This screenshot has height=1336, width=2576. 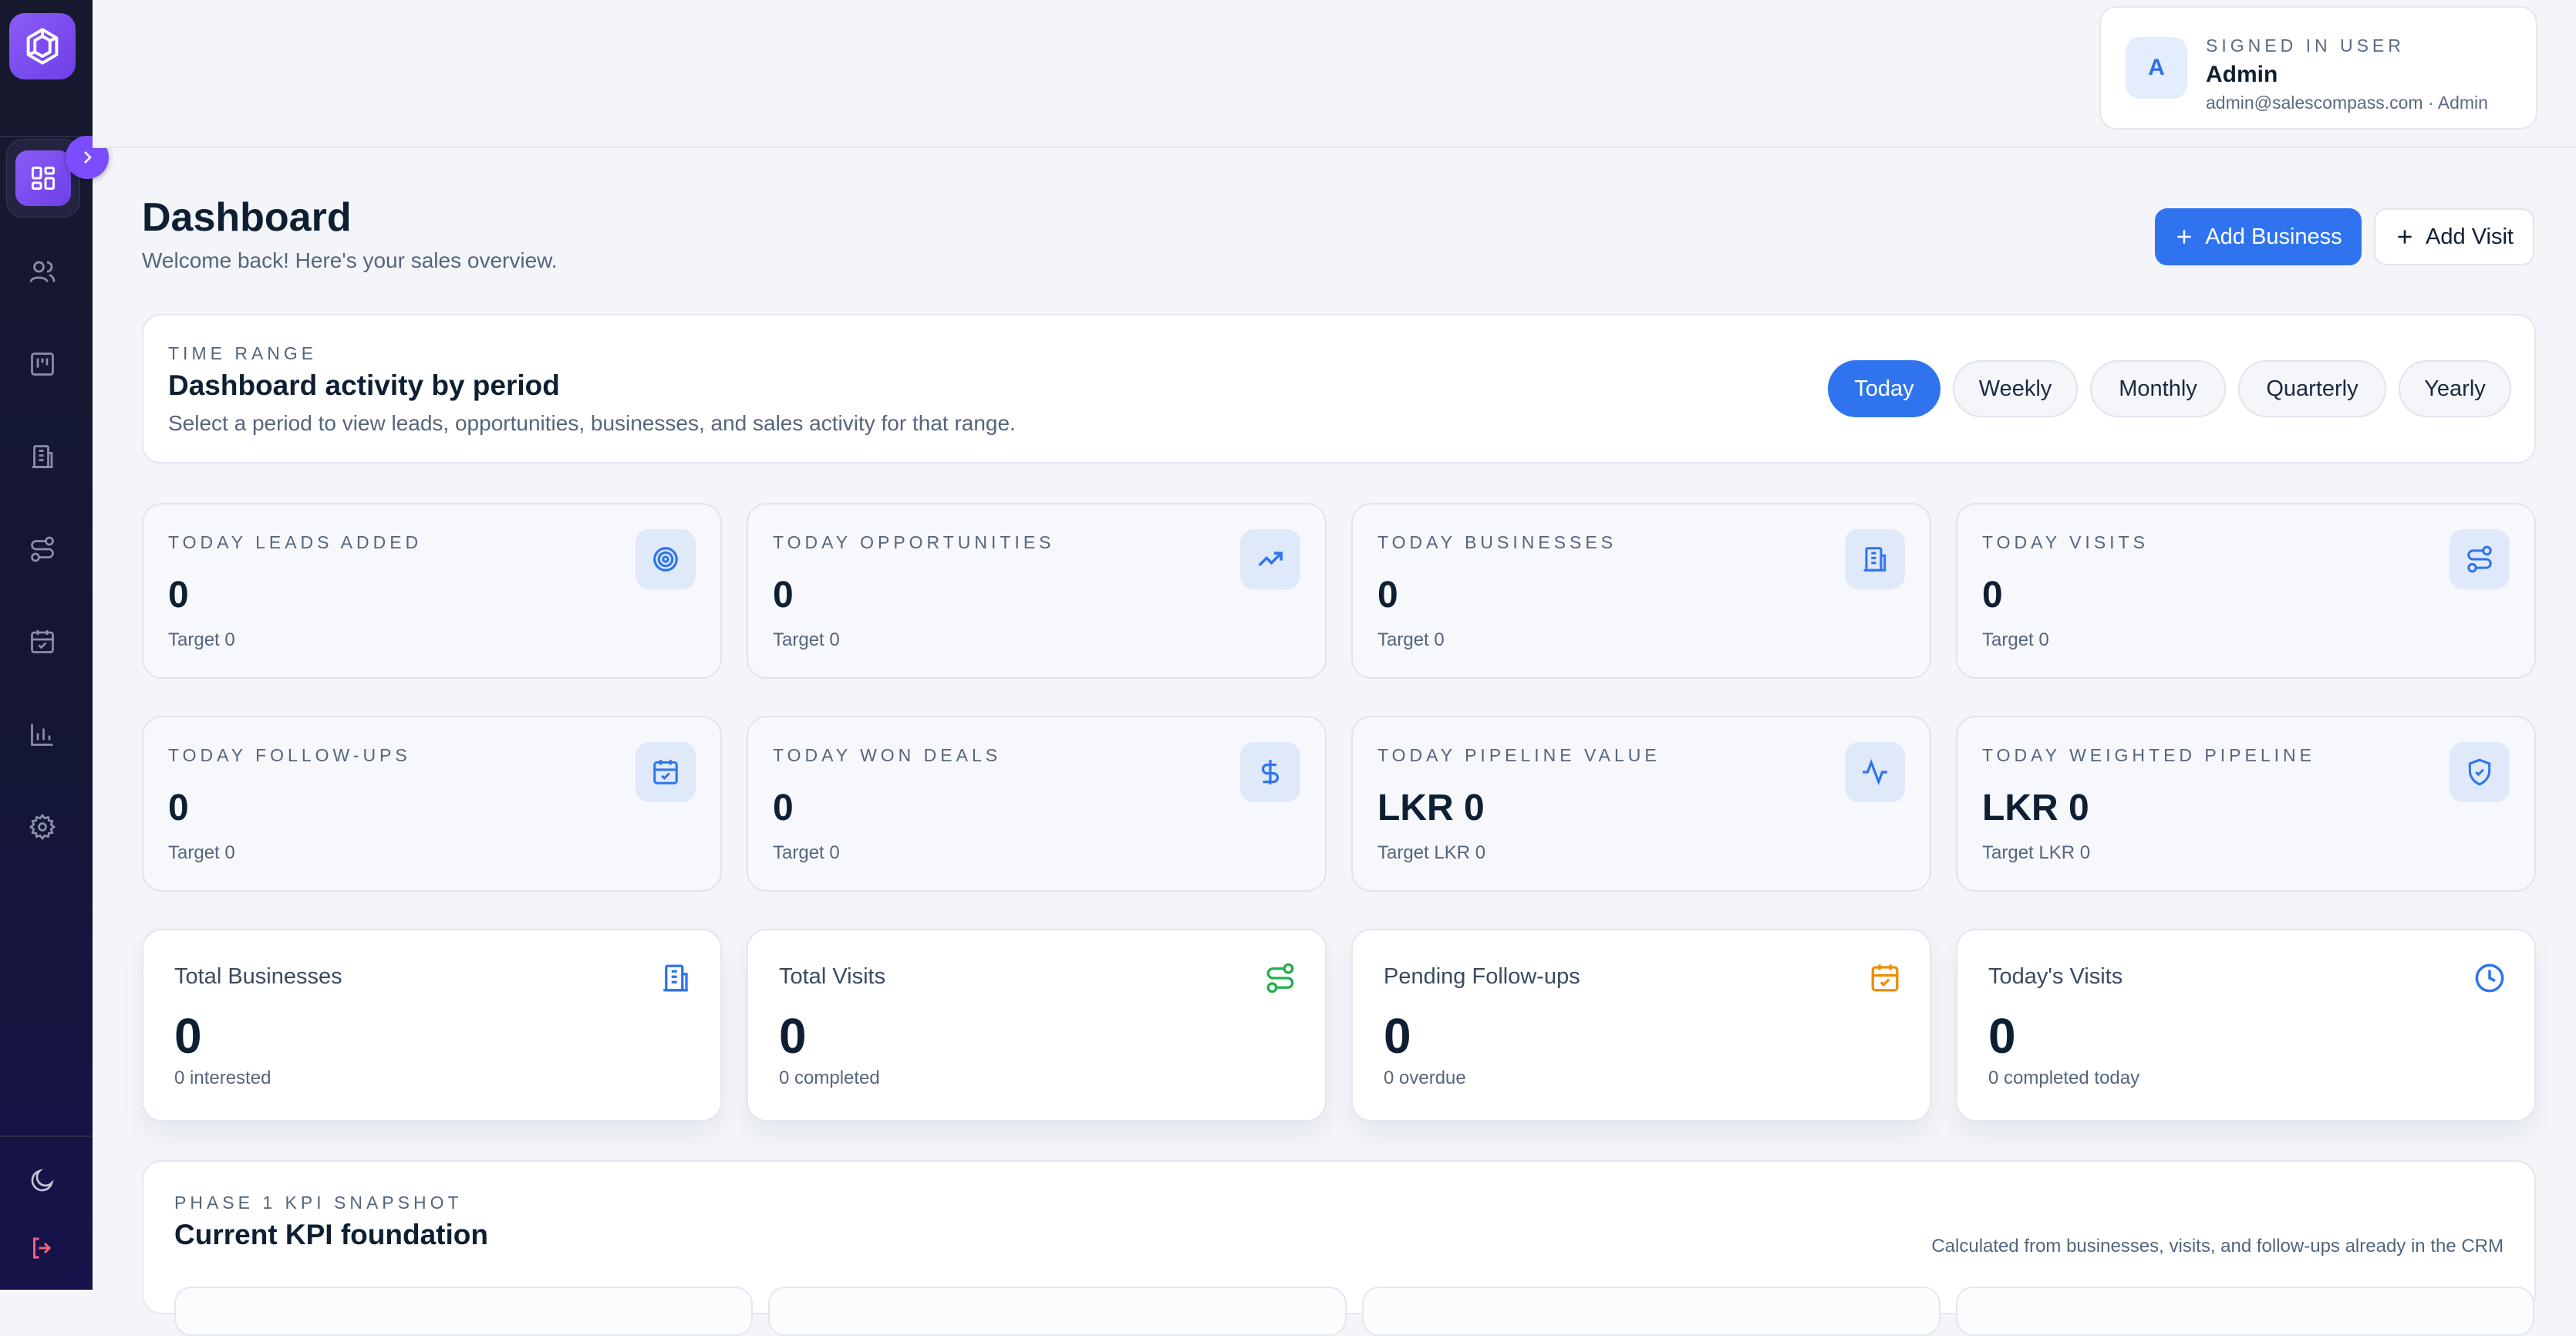 What do you see at coordinates (258, 976) in the screenshot?
I see `stat-label: Total Businesses` at bounding box center [258, 976].